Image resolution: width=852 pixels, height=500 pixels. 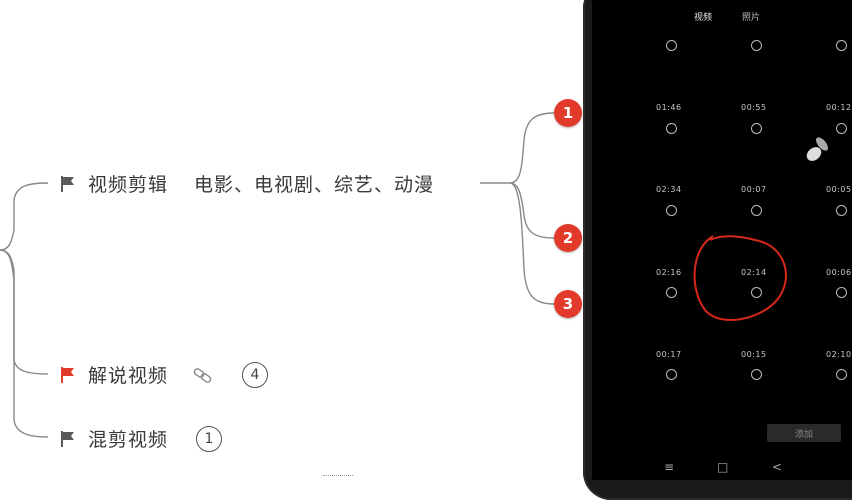 I want to click on annotation-overlay, so click(x=740, y=278).